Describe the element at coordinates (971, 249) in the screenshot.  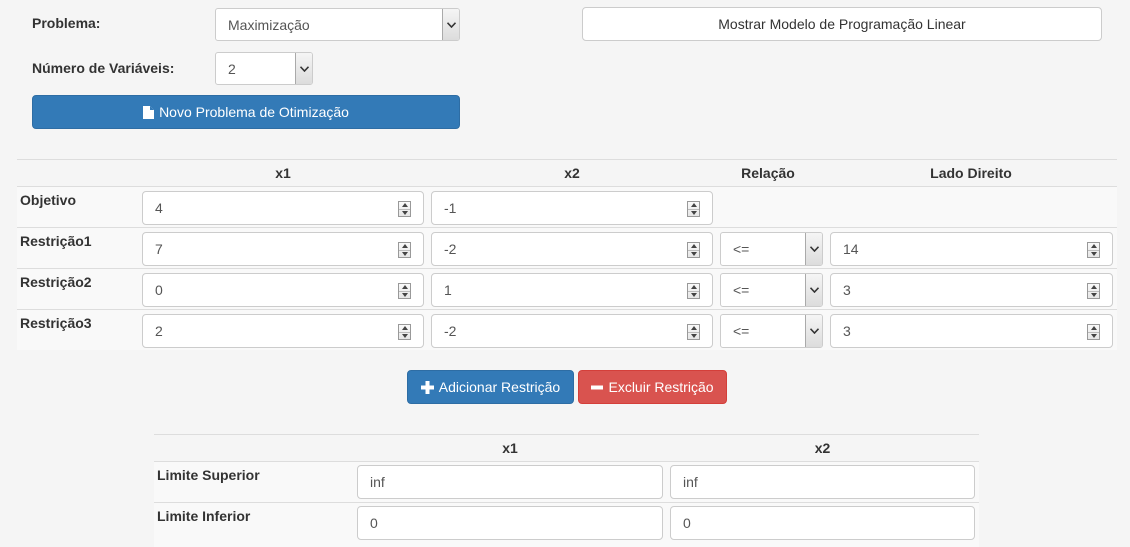
I see `constraint-1-rhs-input: 14` at that location.